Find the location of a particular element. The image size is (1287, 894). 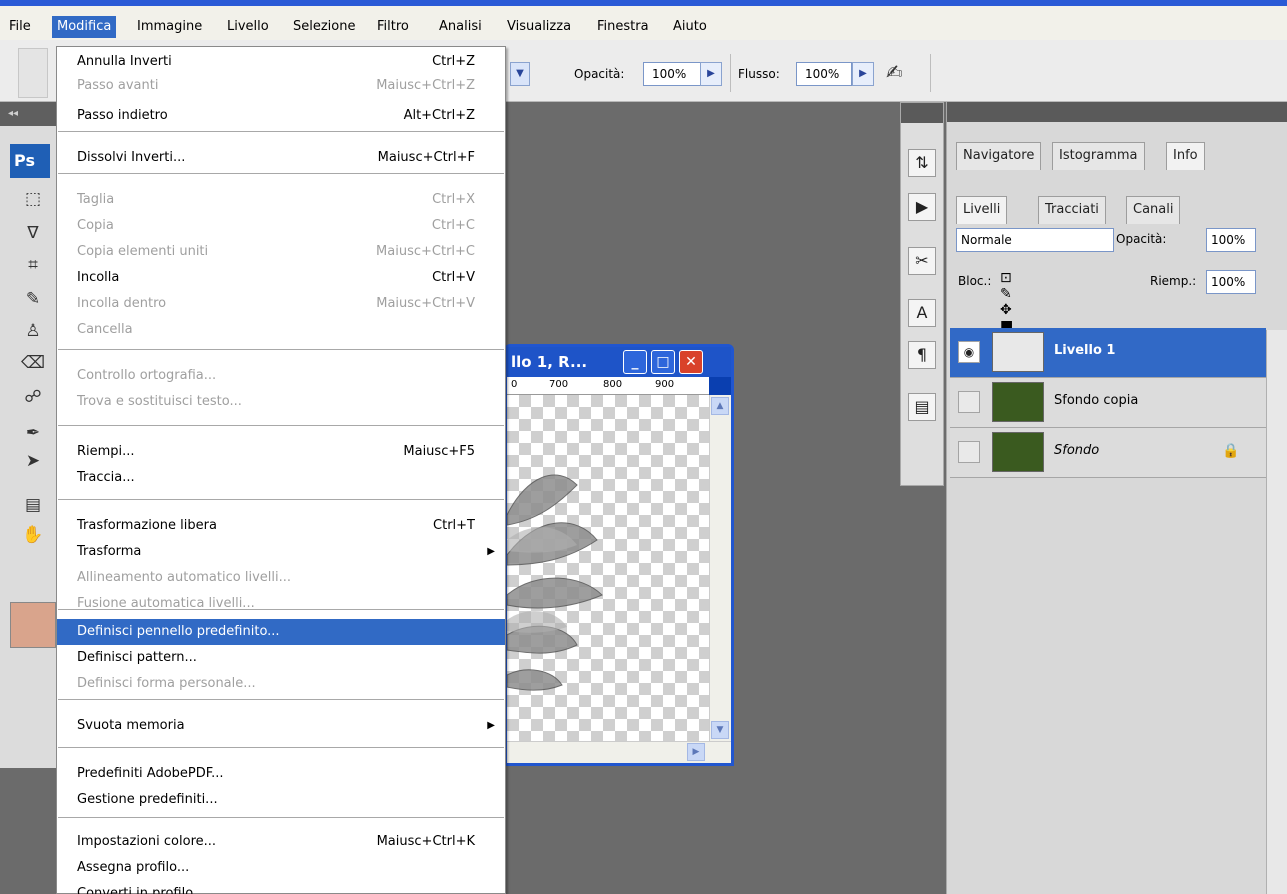

menu-finestra: Finestra is located at coordinates (623, 27).